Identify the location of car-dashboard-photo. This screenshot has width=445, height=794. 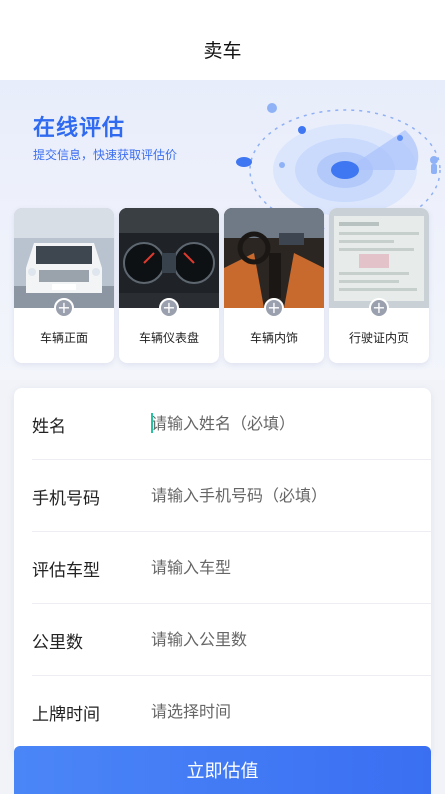
(169, 258).